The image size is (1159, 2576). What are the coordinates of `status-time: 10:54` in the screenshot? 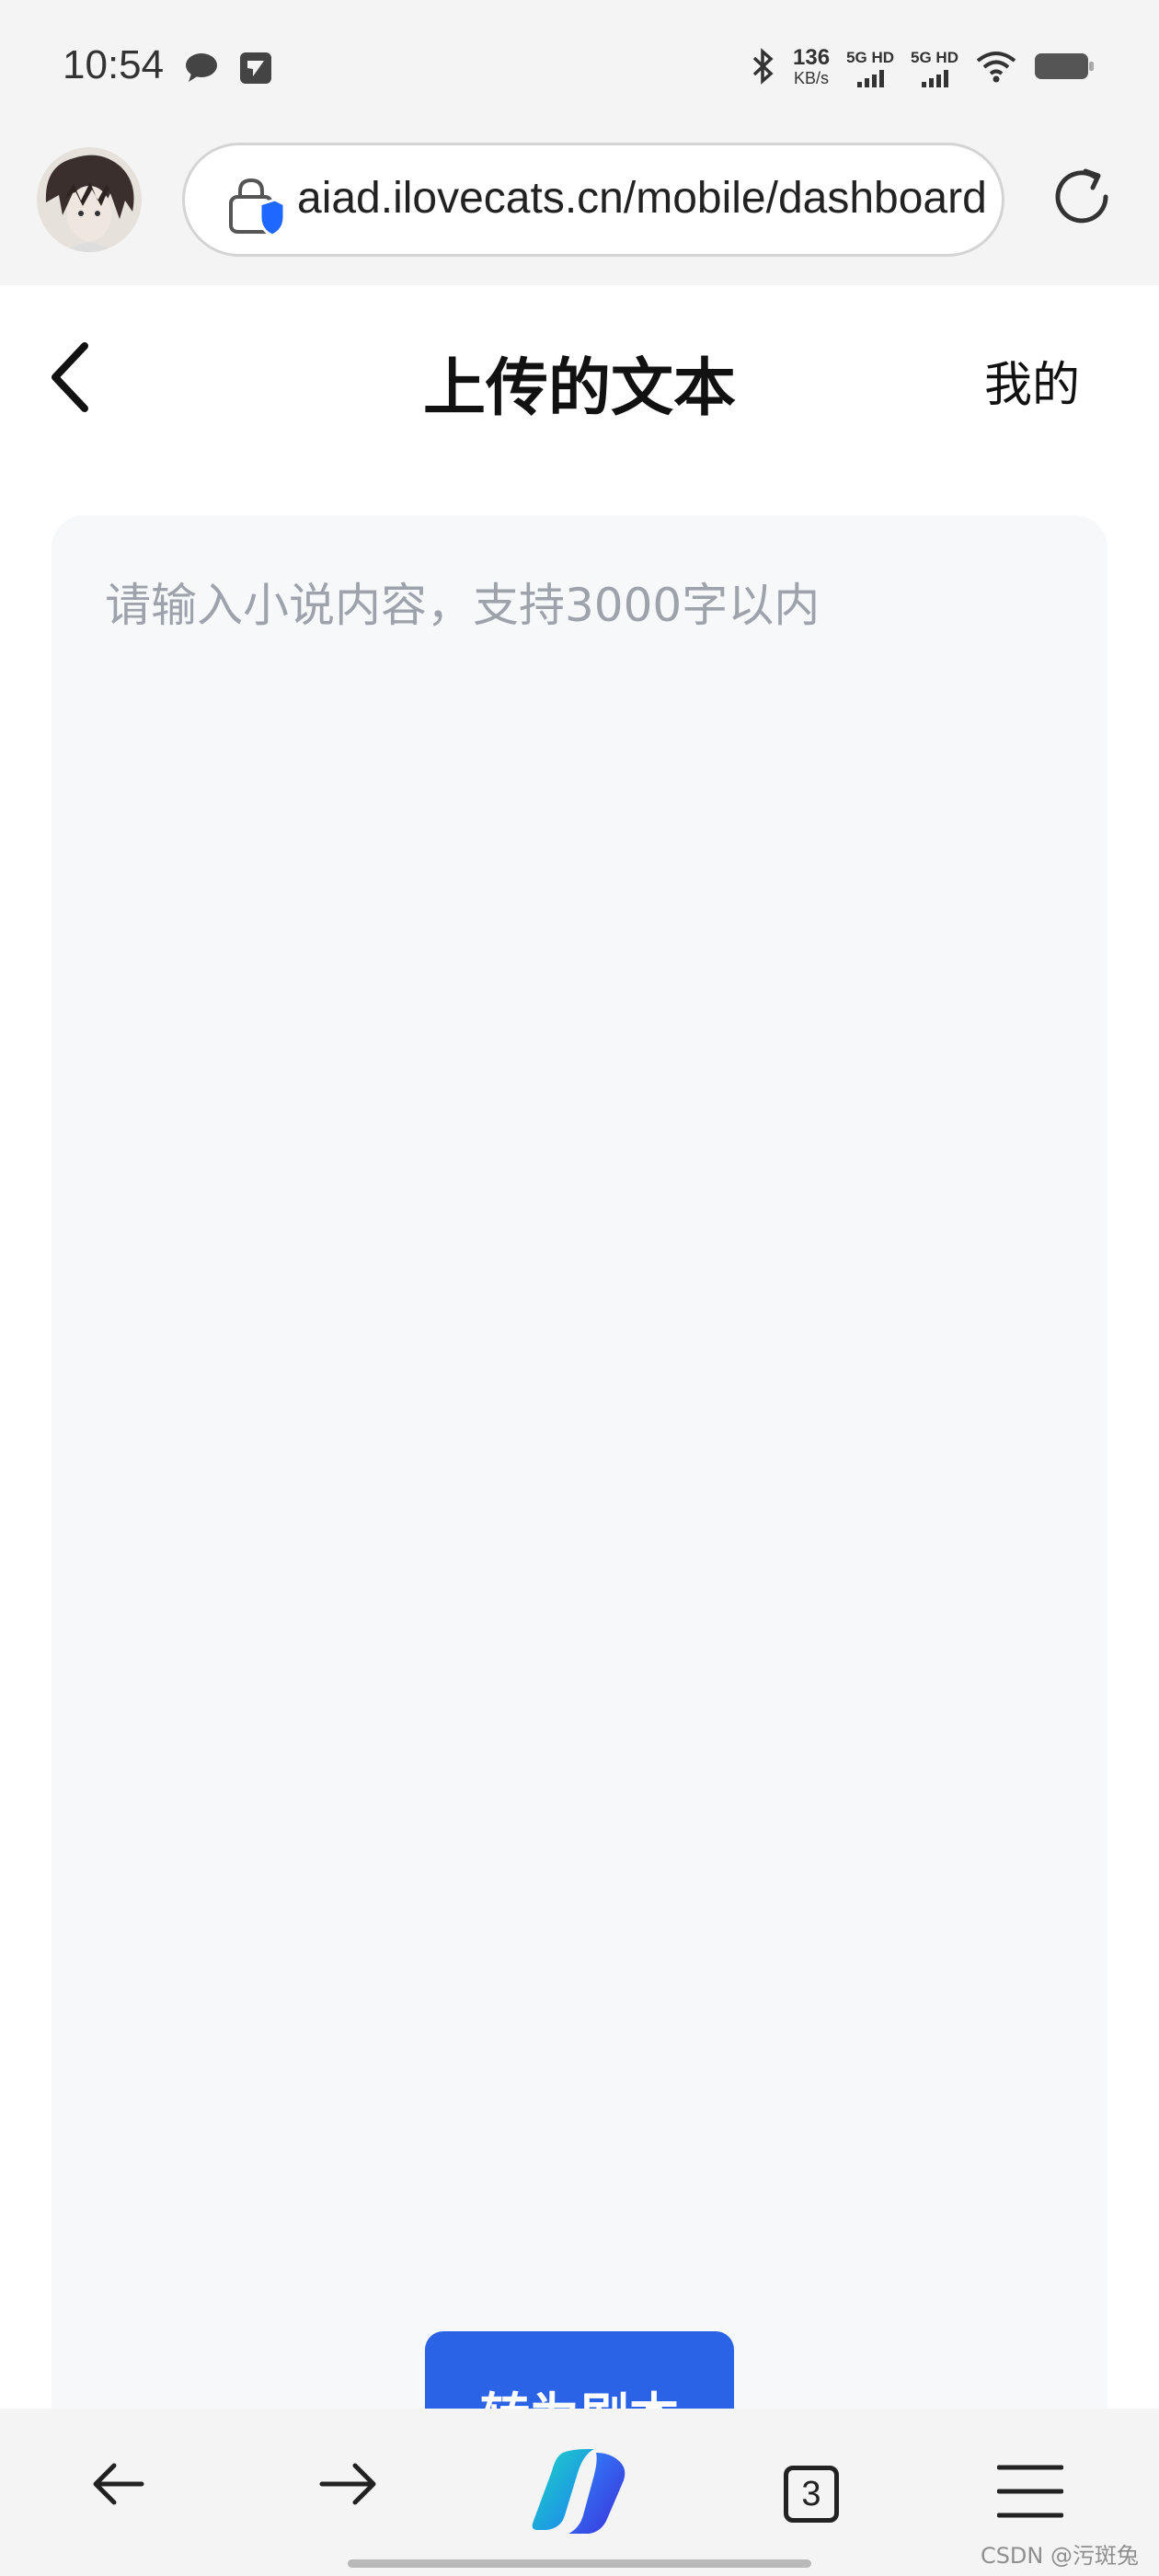 It's located at (114, 64).